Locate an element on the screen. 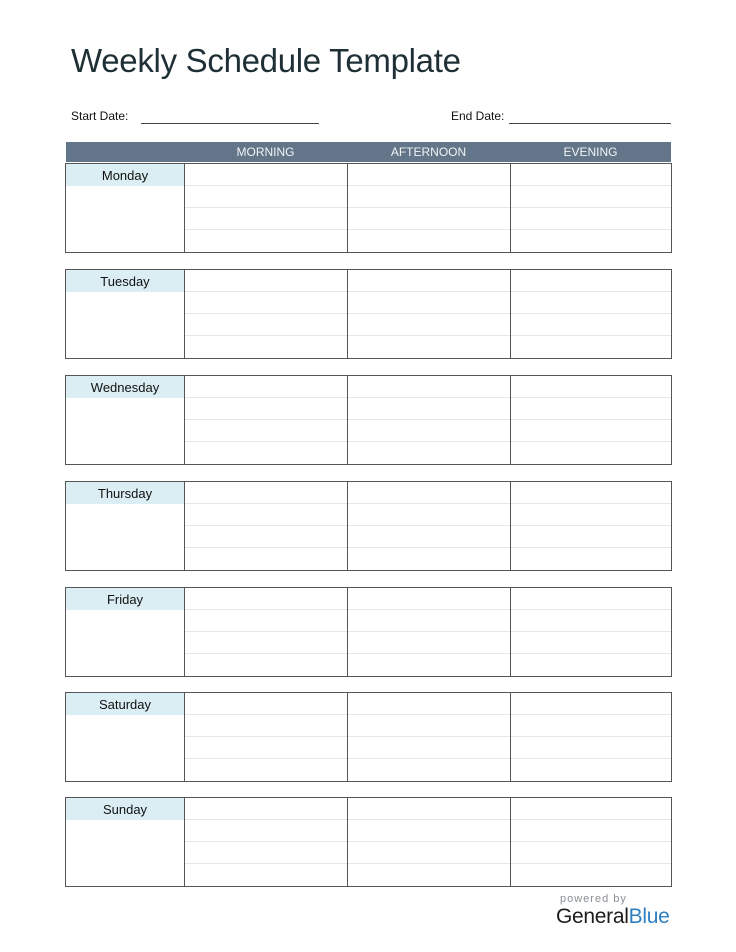 This screenshot has height=952, width=736. day-label: Monday is located at coordinates (125, 175).